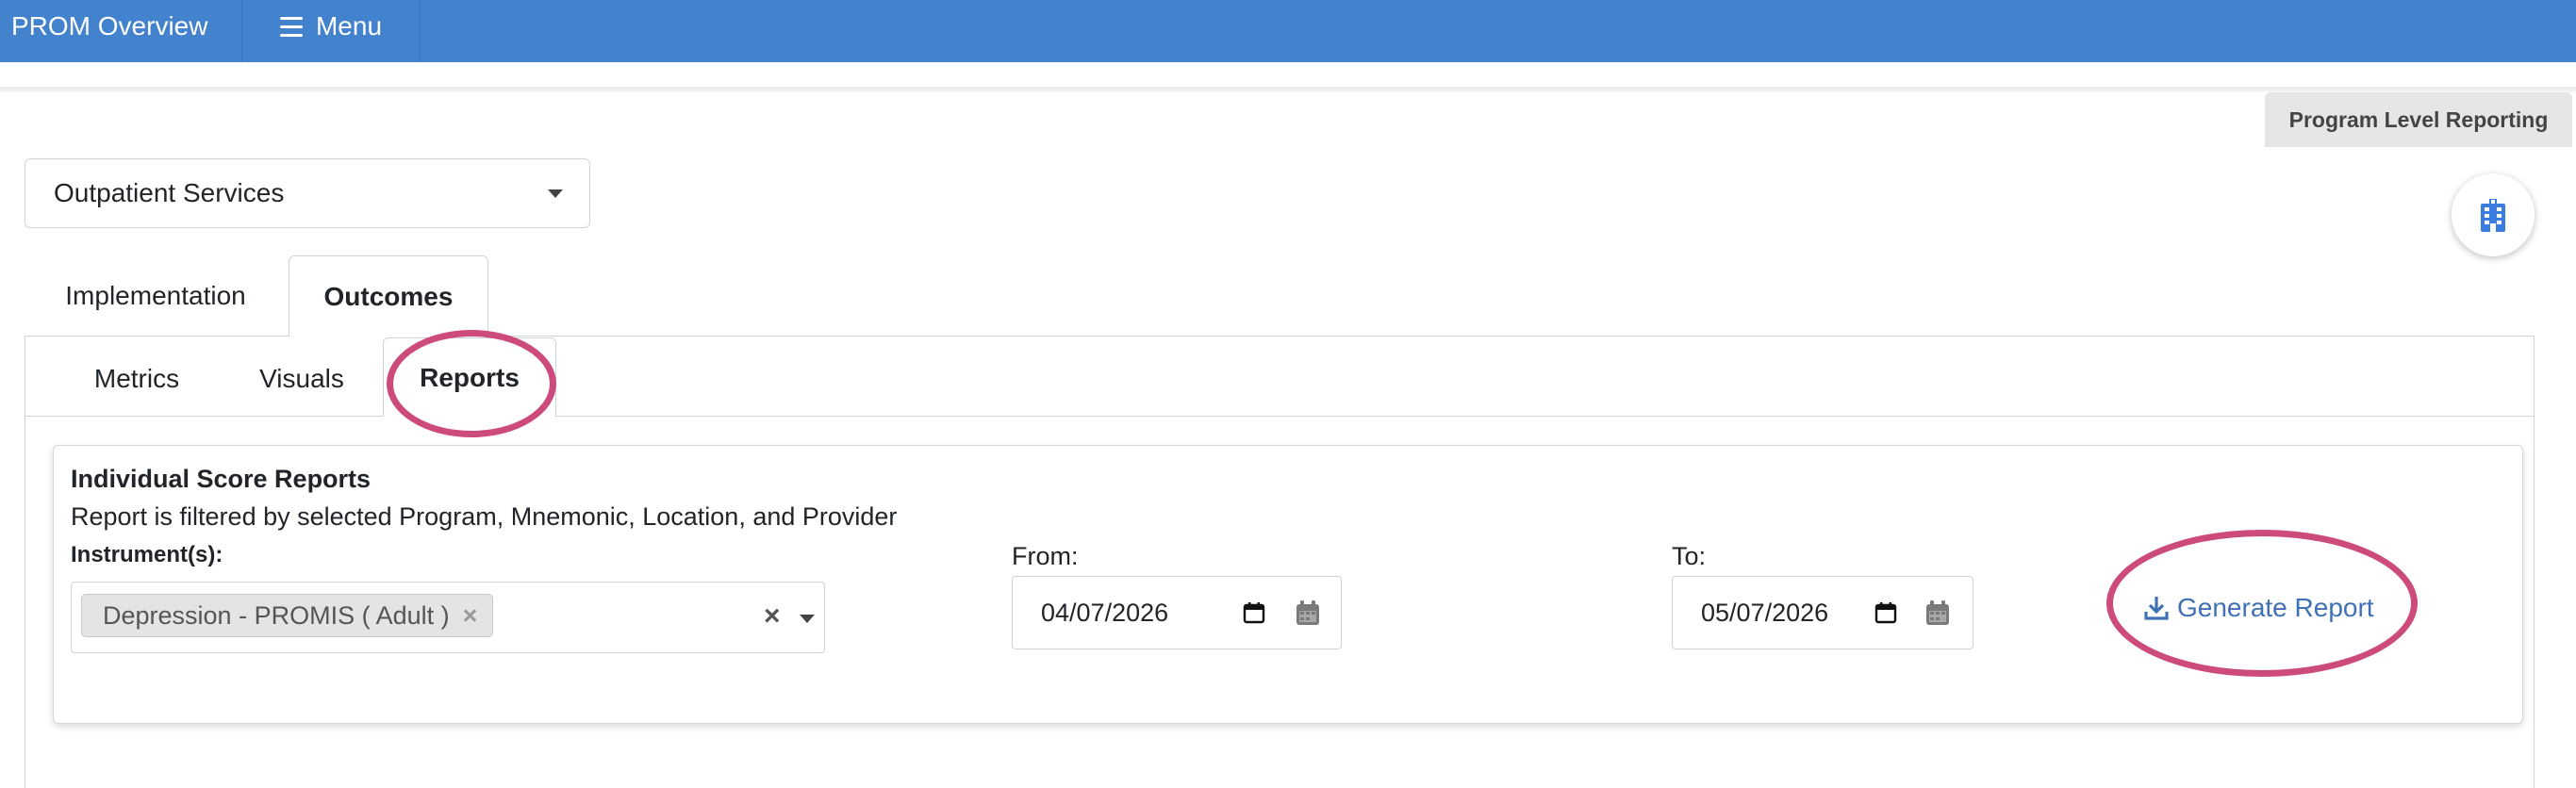  Describe the element at coordinates (1765, 613) in the screenshot. I see `to-date-value: 05/07/2026` at that location.